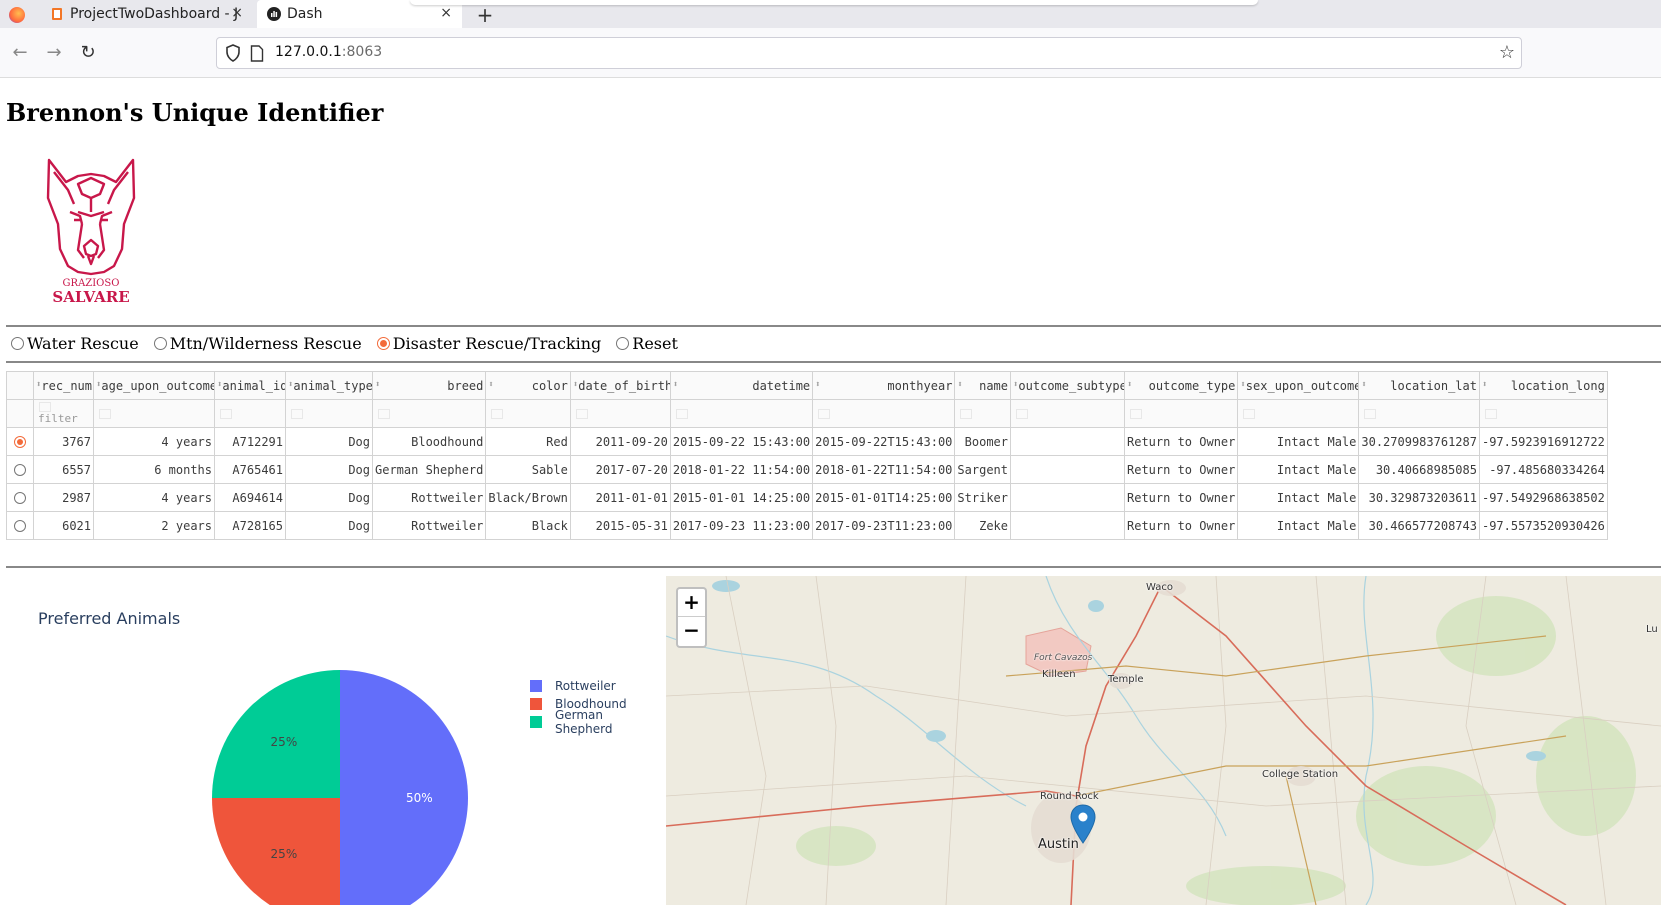 The width and height of the screenshot is (1661, 905). Describe the element at coordinates (620, 441) in the screenshot. I see `table-cell-date-of-birth: 2011-09-20` at that location.